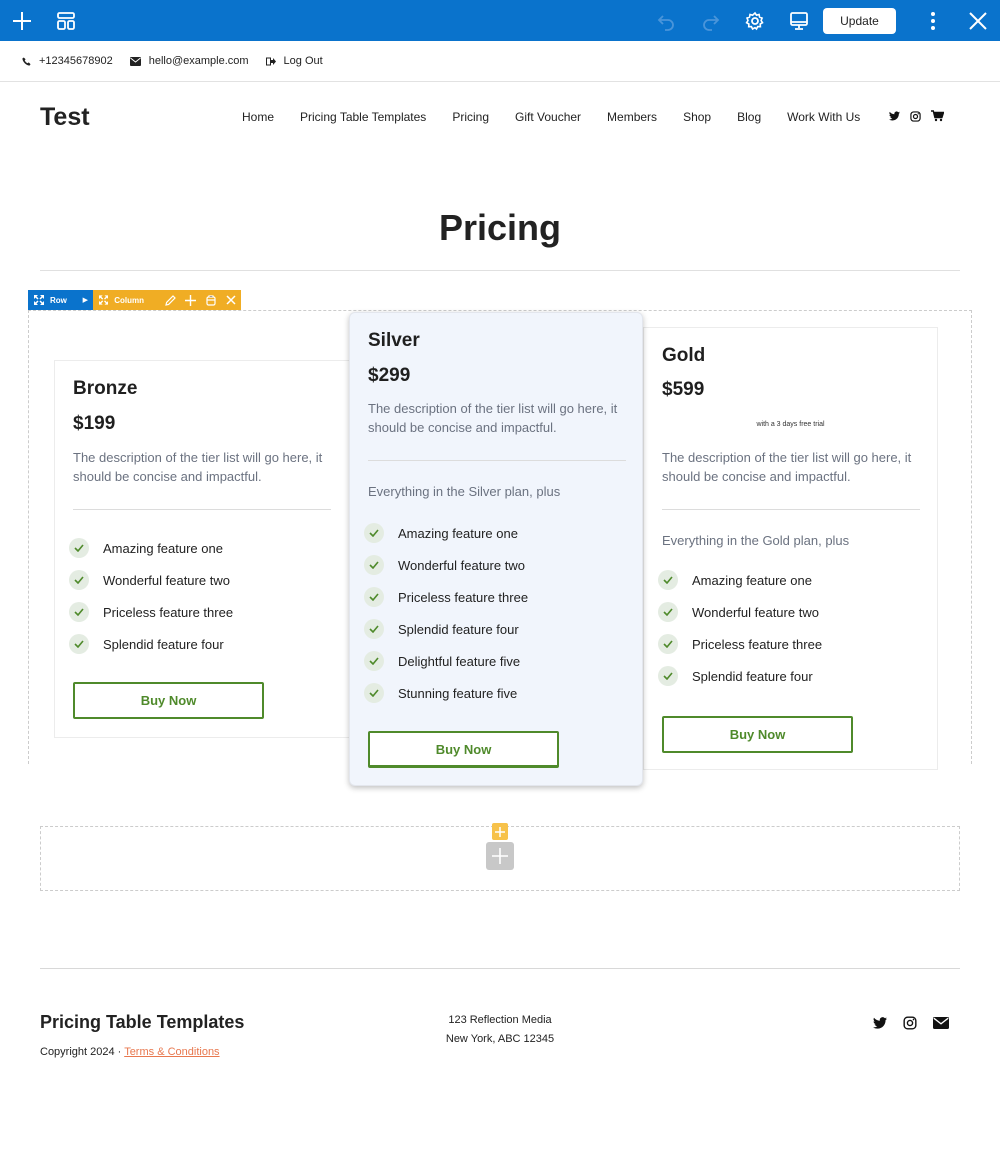 This screenshot has width=1000, height=1163. What do you see at coordinates (632, 117) in the screenshot?
I see `nav-item-members: Members` at bounding box center [632, 117].